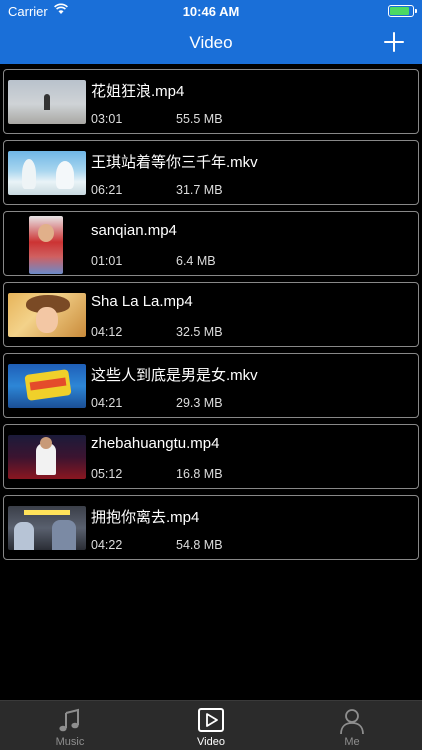  Describe the element at coordinates (211, 32) in the screenshot. I see `navigation-bar: Carrier 10:46 AM Video` at that location.